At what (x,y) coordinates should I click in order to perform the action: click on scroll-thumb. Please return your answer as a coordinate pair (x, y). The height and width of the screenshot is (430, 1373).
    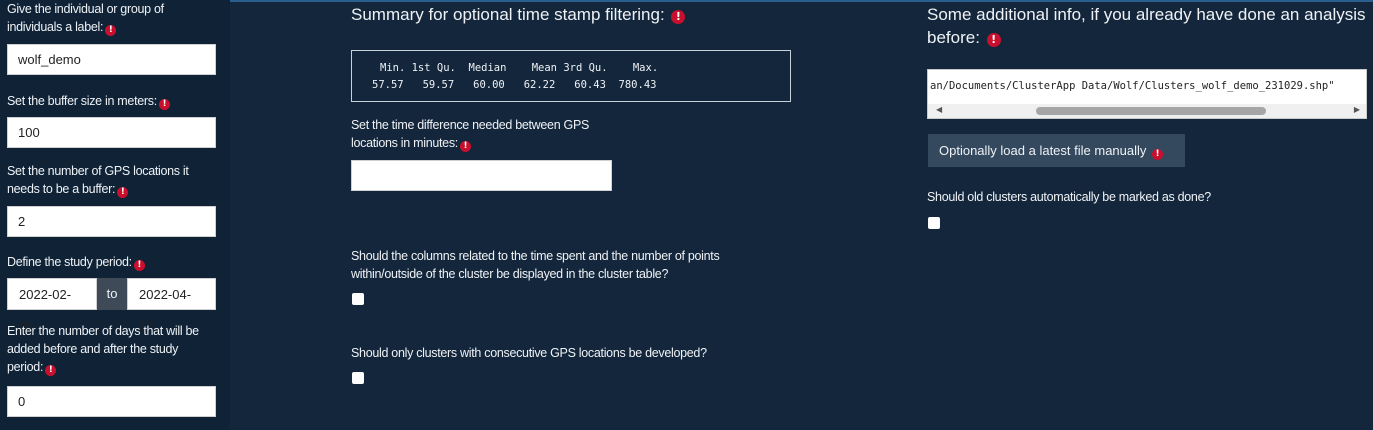
    Looking at the image, I should click on (1151, 111).